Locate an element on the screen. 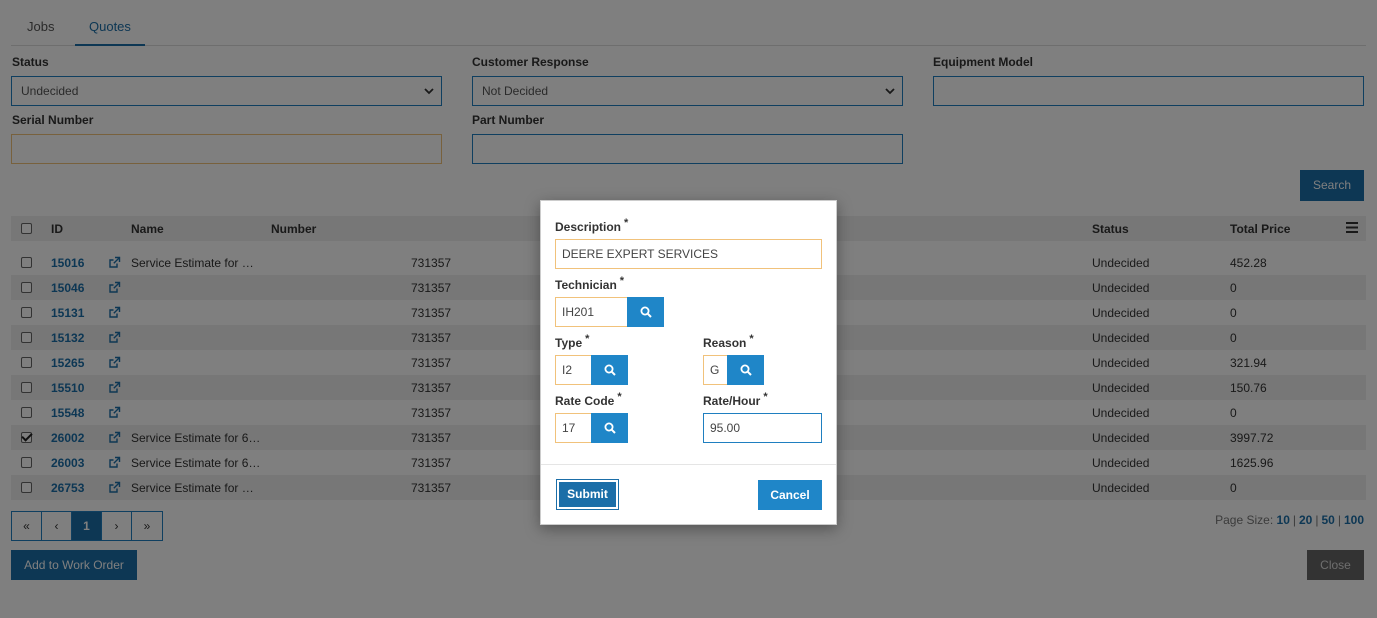  type-label: Type * is located at coordinates (572, 341).